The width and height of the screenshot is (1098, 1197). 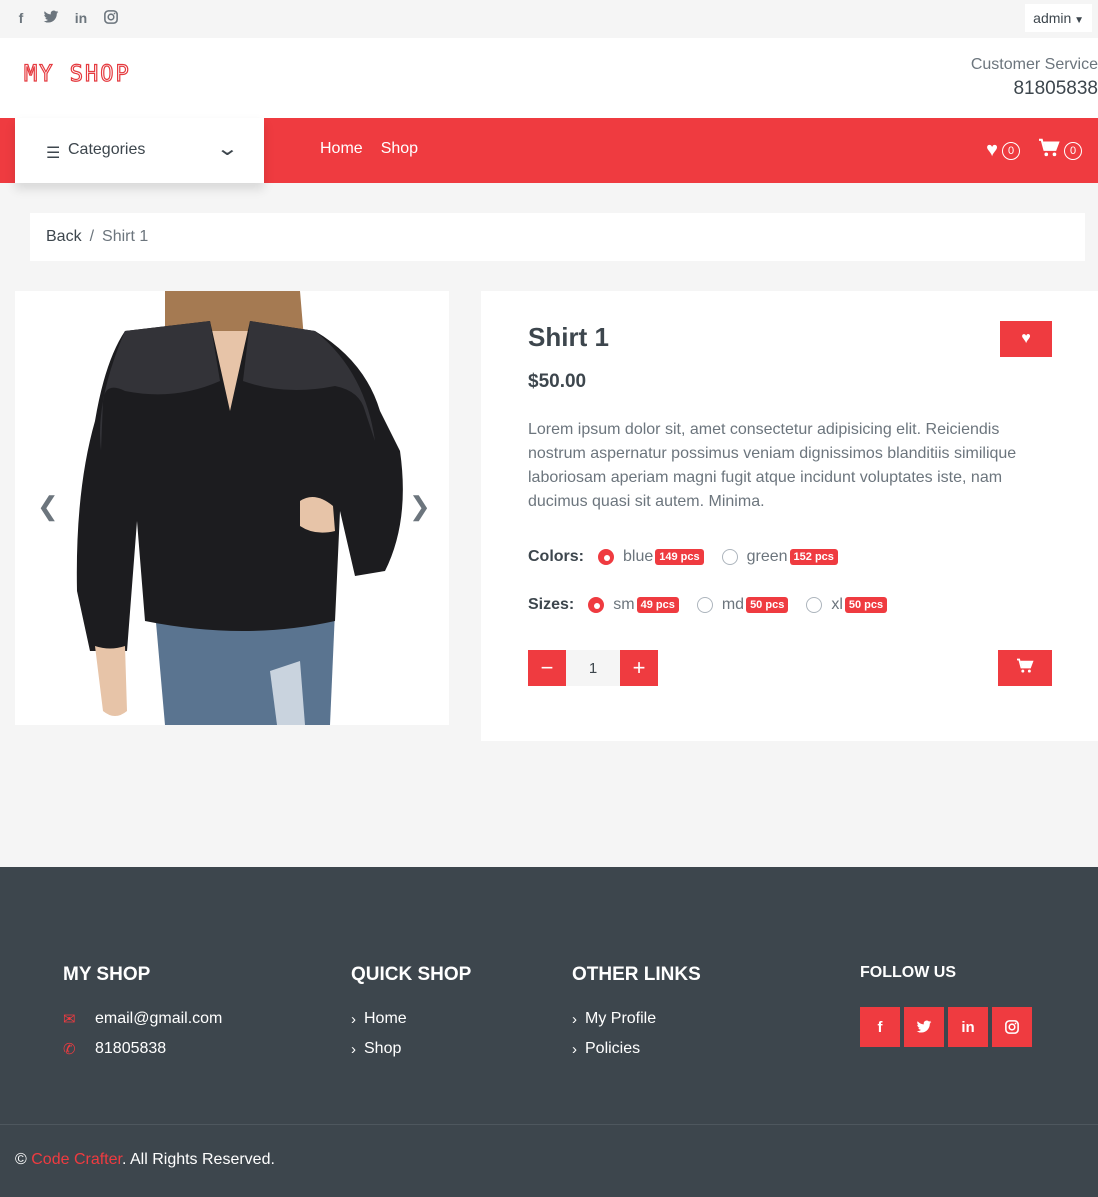 I want to click on heart-icon: ♥, so click(x=1026, y=338).